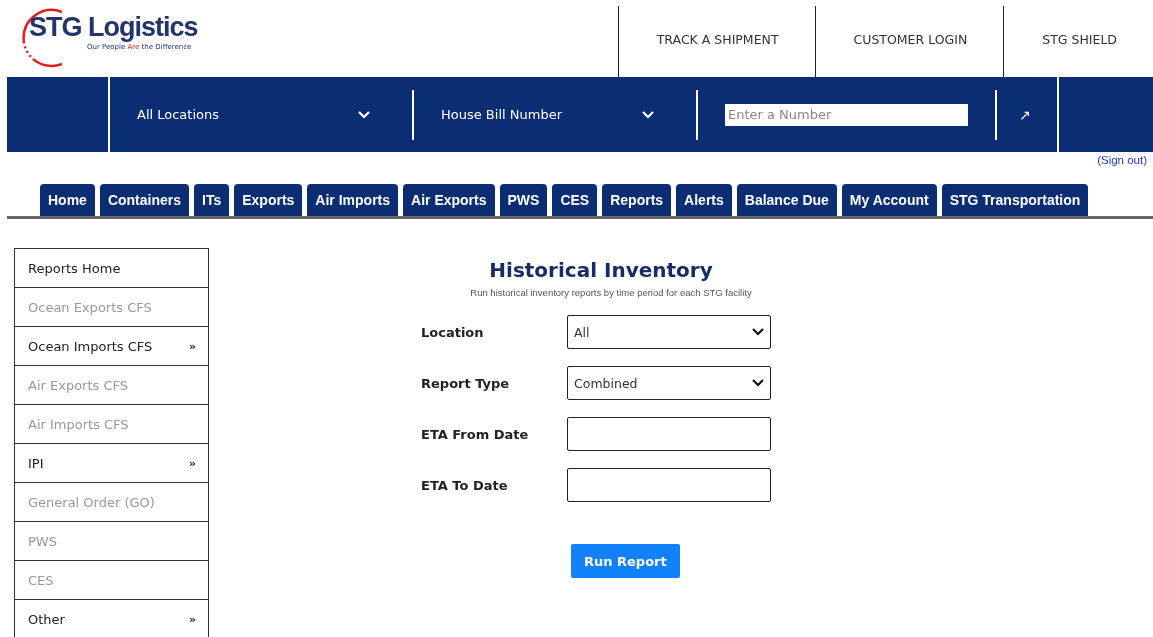  Describe the element at coordinates (111, 346) in the screenshot. I see `sidebar-item: Ocean Imports CFS »` at that location.